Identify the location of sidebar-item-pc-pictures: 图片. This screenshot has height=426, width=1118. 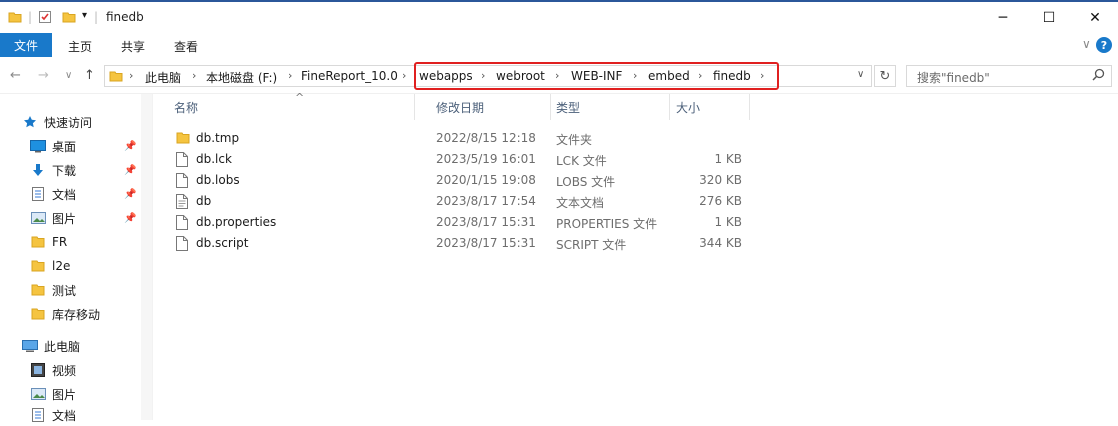
(53, 394).